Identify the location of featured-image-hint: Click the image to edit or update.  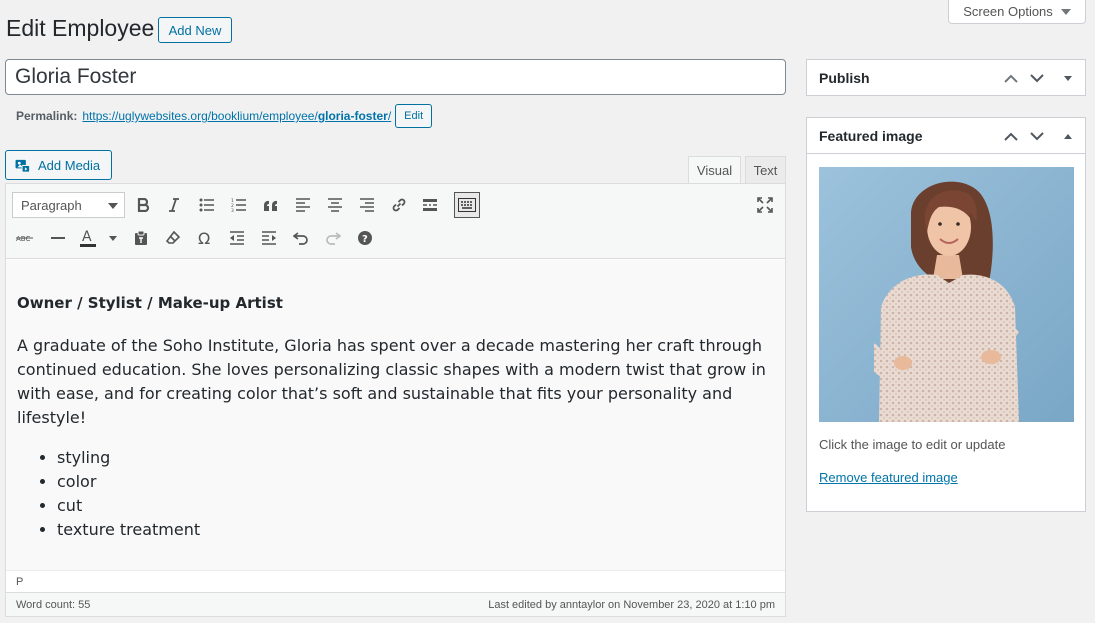
(912, 444).